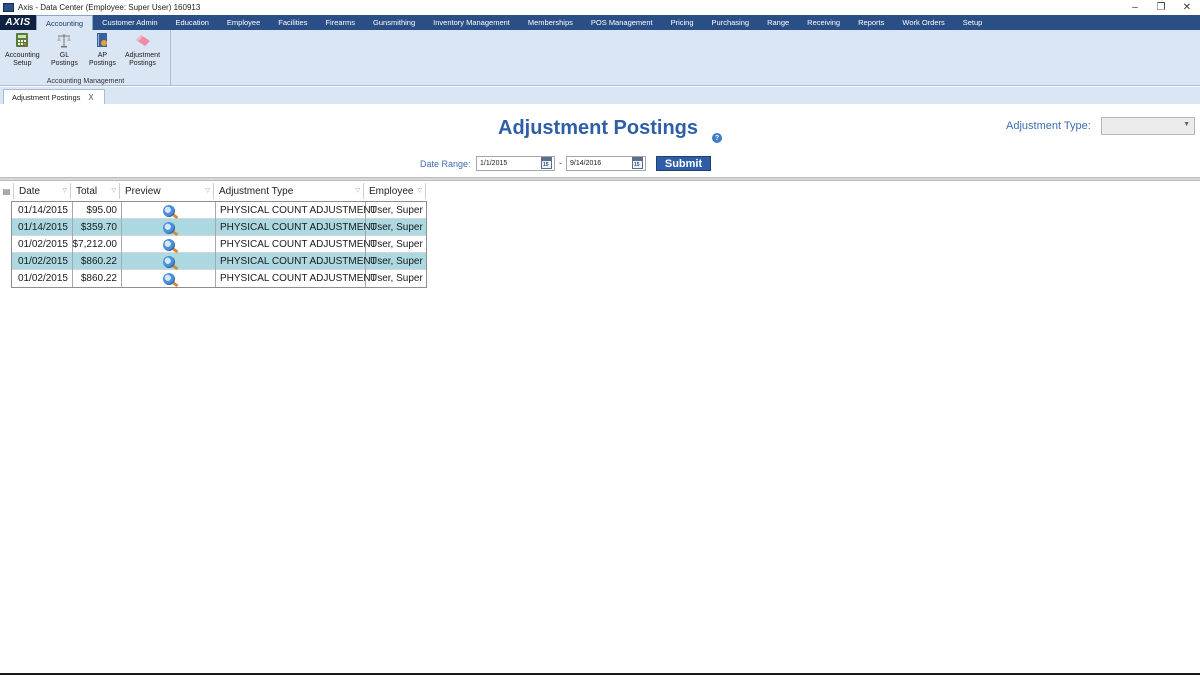 This screenshot has width=1200, height=675. What do you see at coordinates (1135, 7) in the screenshot?
I see `minimize-button: –` at bounding box center [1135, 7].